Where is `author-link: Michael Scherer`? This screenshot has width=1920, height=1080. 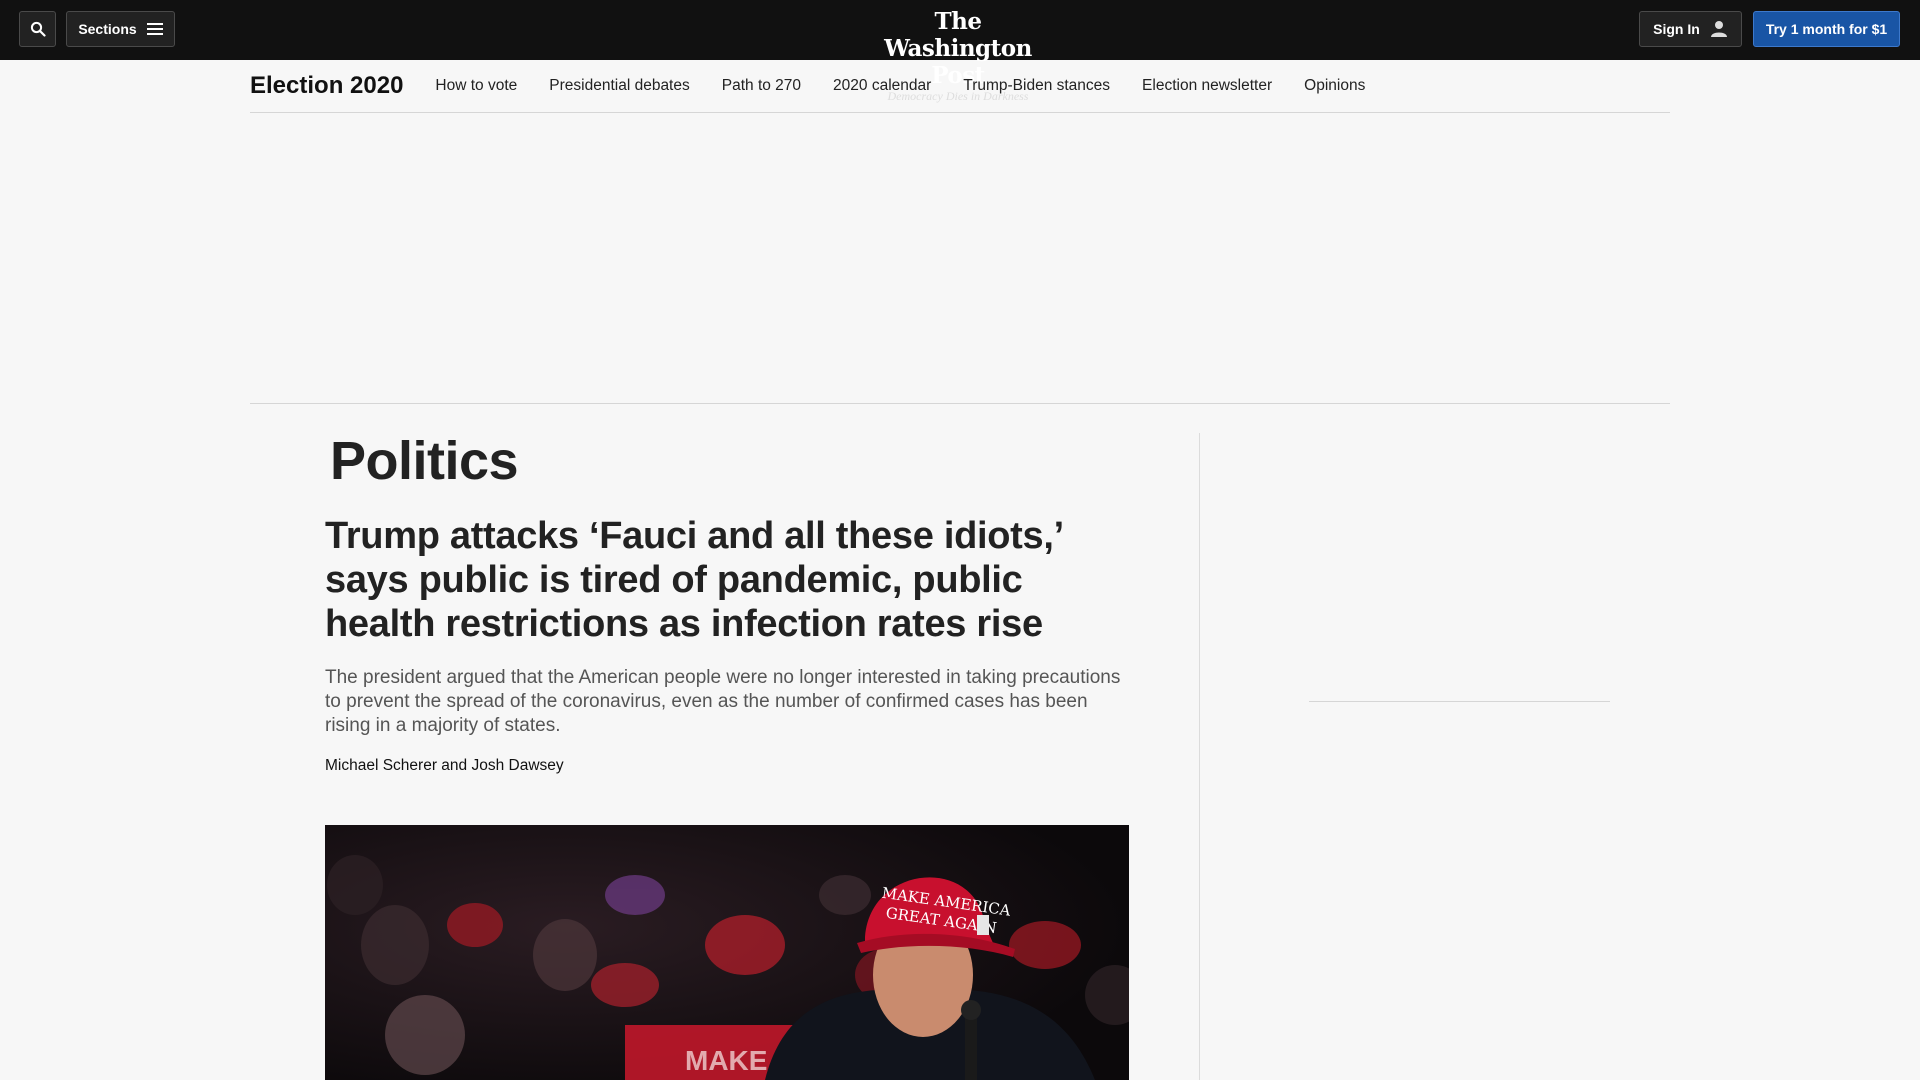 author-link: Michael Scherer is located at coordinates (381, 765).